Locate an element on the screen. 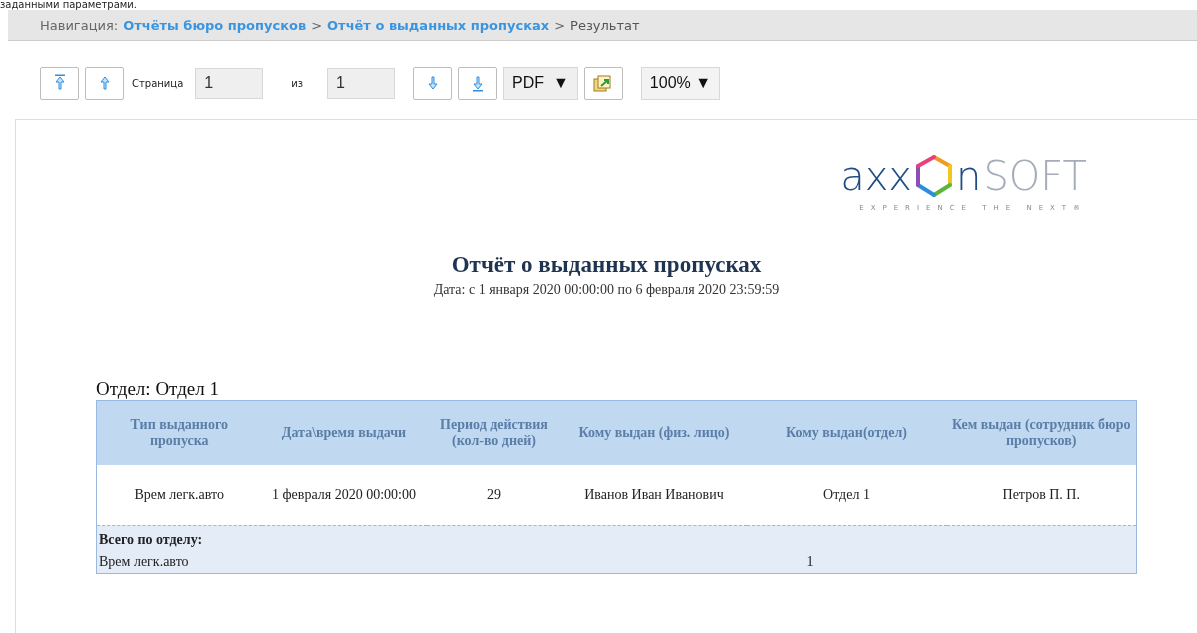 The height and width of the screenshot is (633, 1197). format-select: PDF ▼ is located at coordinates (540, 83).